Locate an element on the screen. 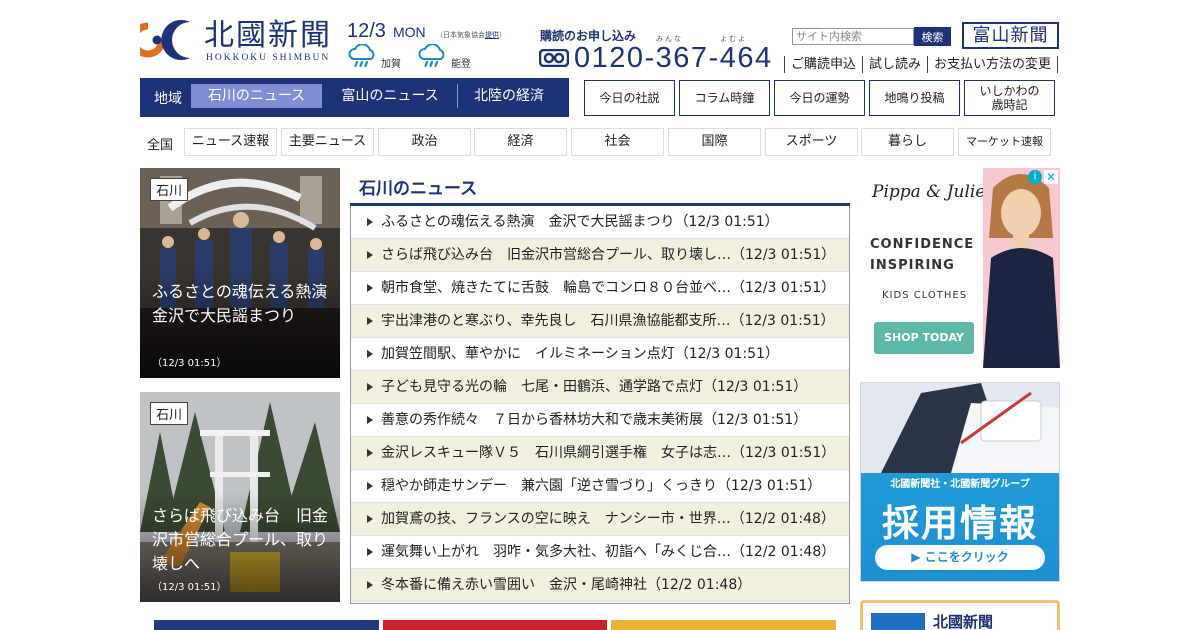 The image size is (1200, 630). logo-mark-icon is located at coordinates (165, 40).